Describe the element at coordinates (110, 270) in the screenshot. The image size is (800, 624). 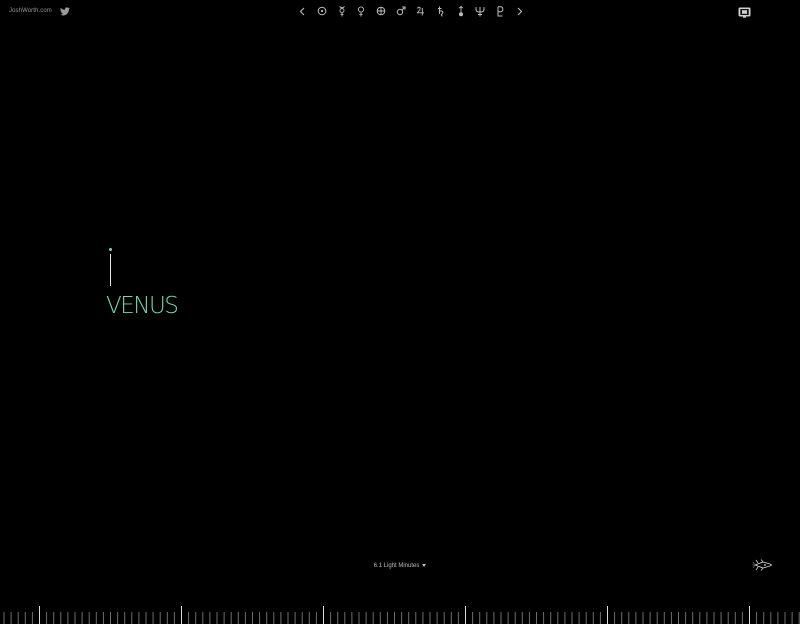
I see `planet-marker-line` at that location.